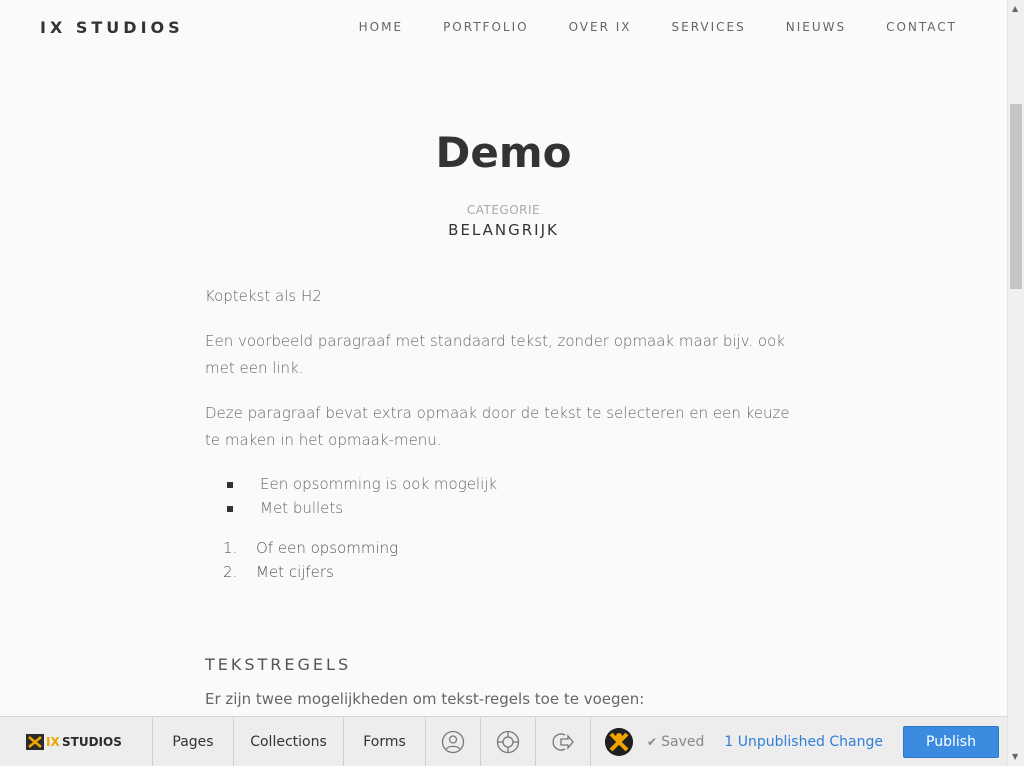 The image size is (1024, 766). Describe the element at coordinates (1015, 383) in the screenshot. I see `vertical-scrollbar: ▲ ▼` at that location.